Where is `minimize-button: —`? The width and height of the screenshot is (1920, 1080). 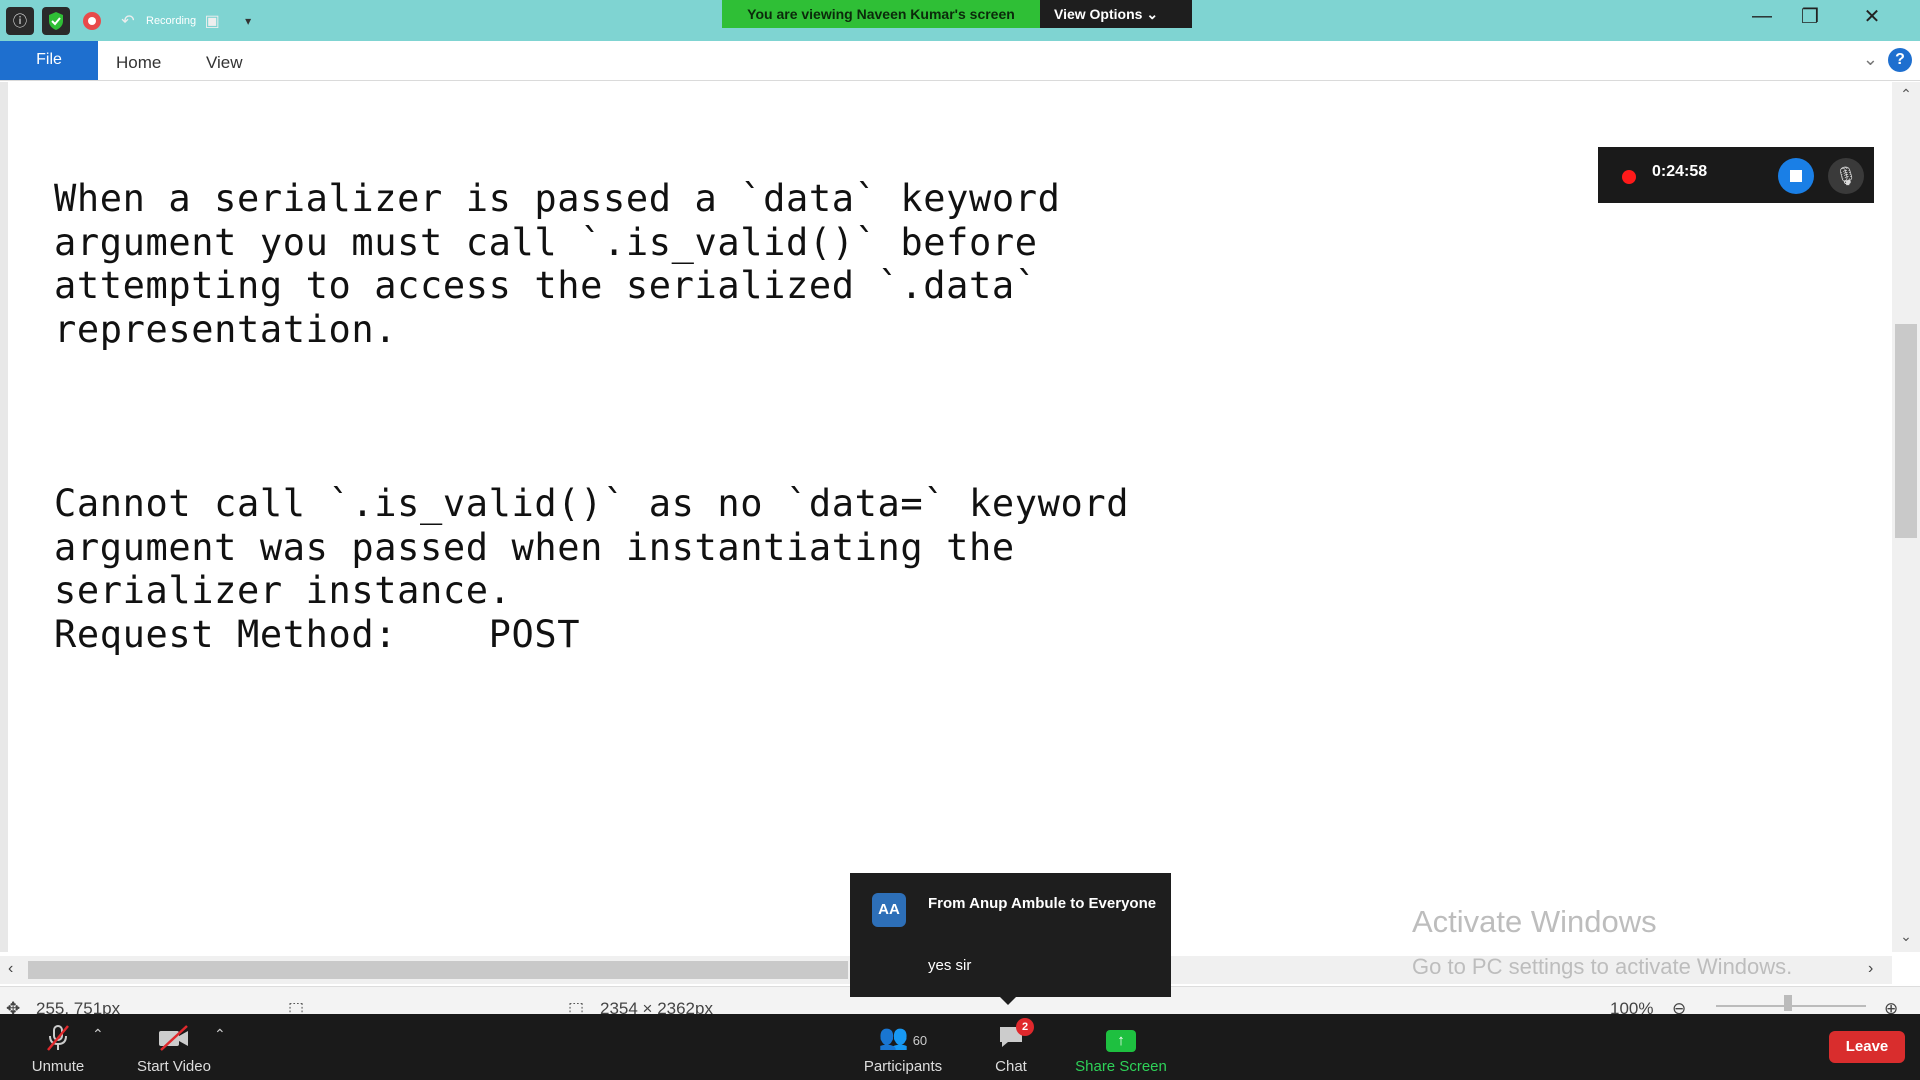
minimize-button: — is located at coordinates (1762, 16).